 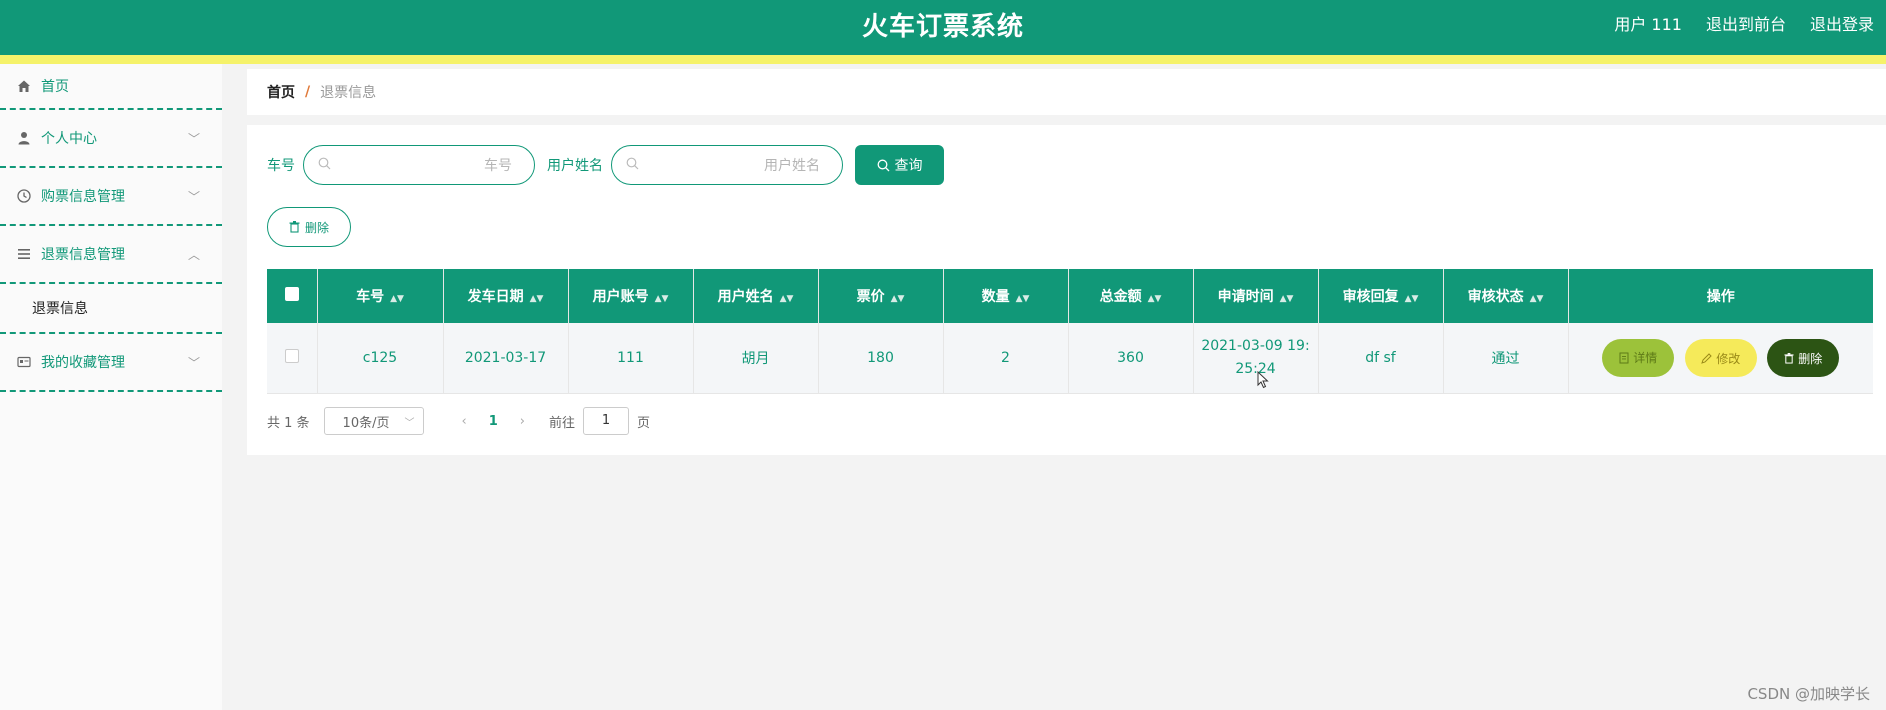 What do you see at coordinates (24, 254) in the screenshot?
I see `list-icon` at bounding box center [24, 254].